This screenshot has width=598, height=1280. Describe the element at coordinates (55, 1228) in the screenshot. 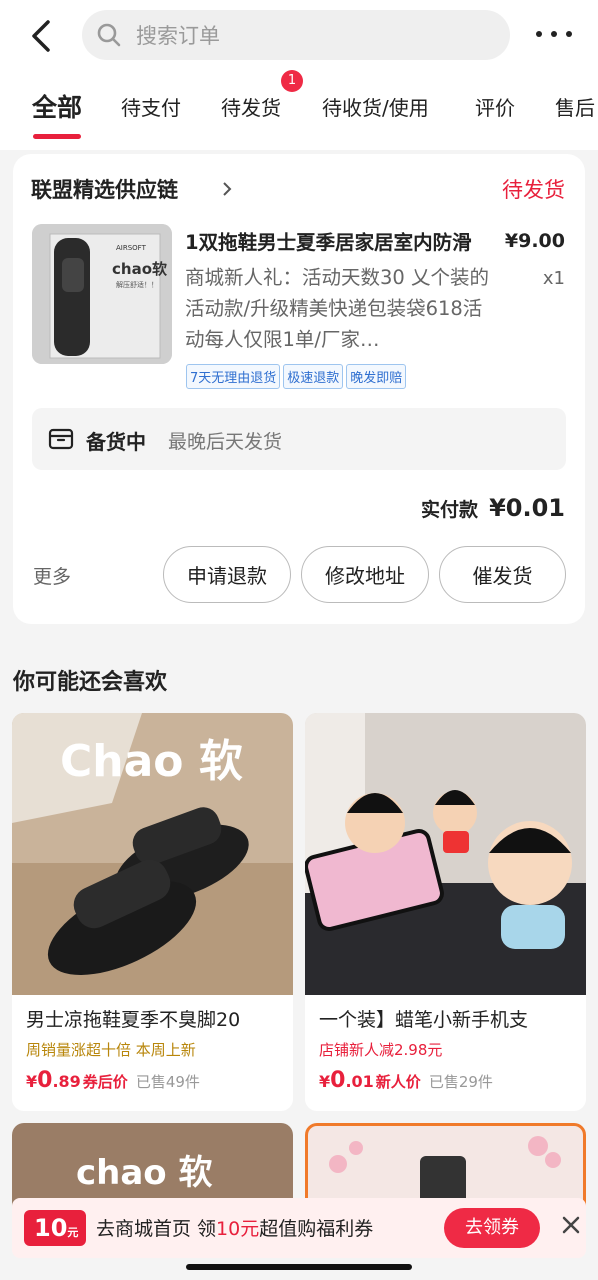

I see `coupon-badge: 10元` at that location.